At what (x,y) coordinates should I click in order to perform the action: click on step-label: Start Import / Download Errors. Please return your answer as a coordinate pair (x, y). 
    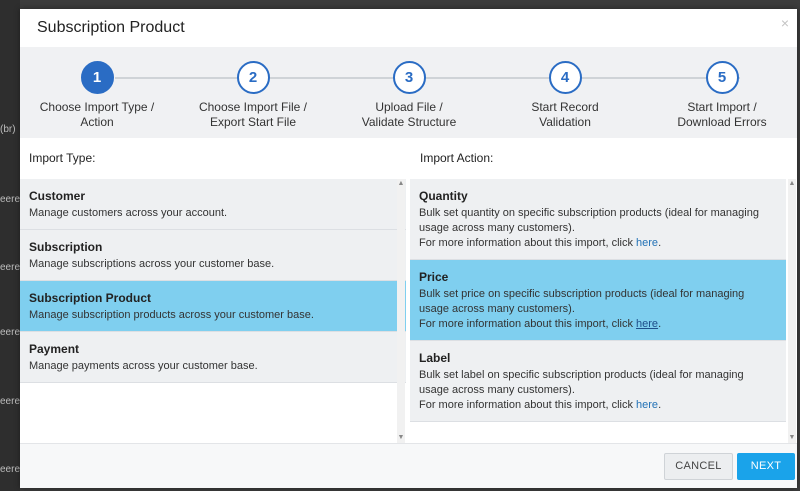
    Looking at the image, I should click on (717, 115).